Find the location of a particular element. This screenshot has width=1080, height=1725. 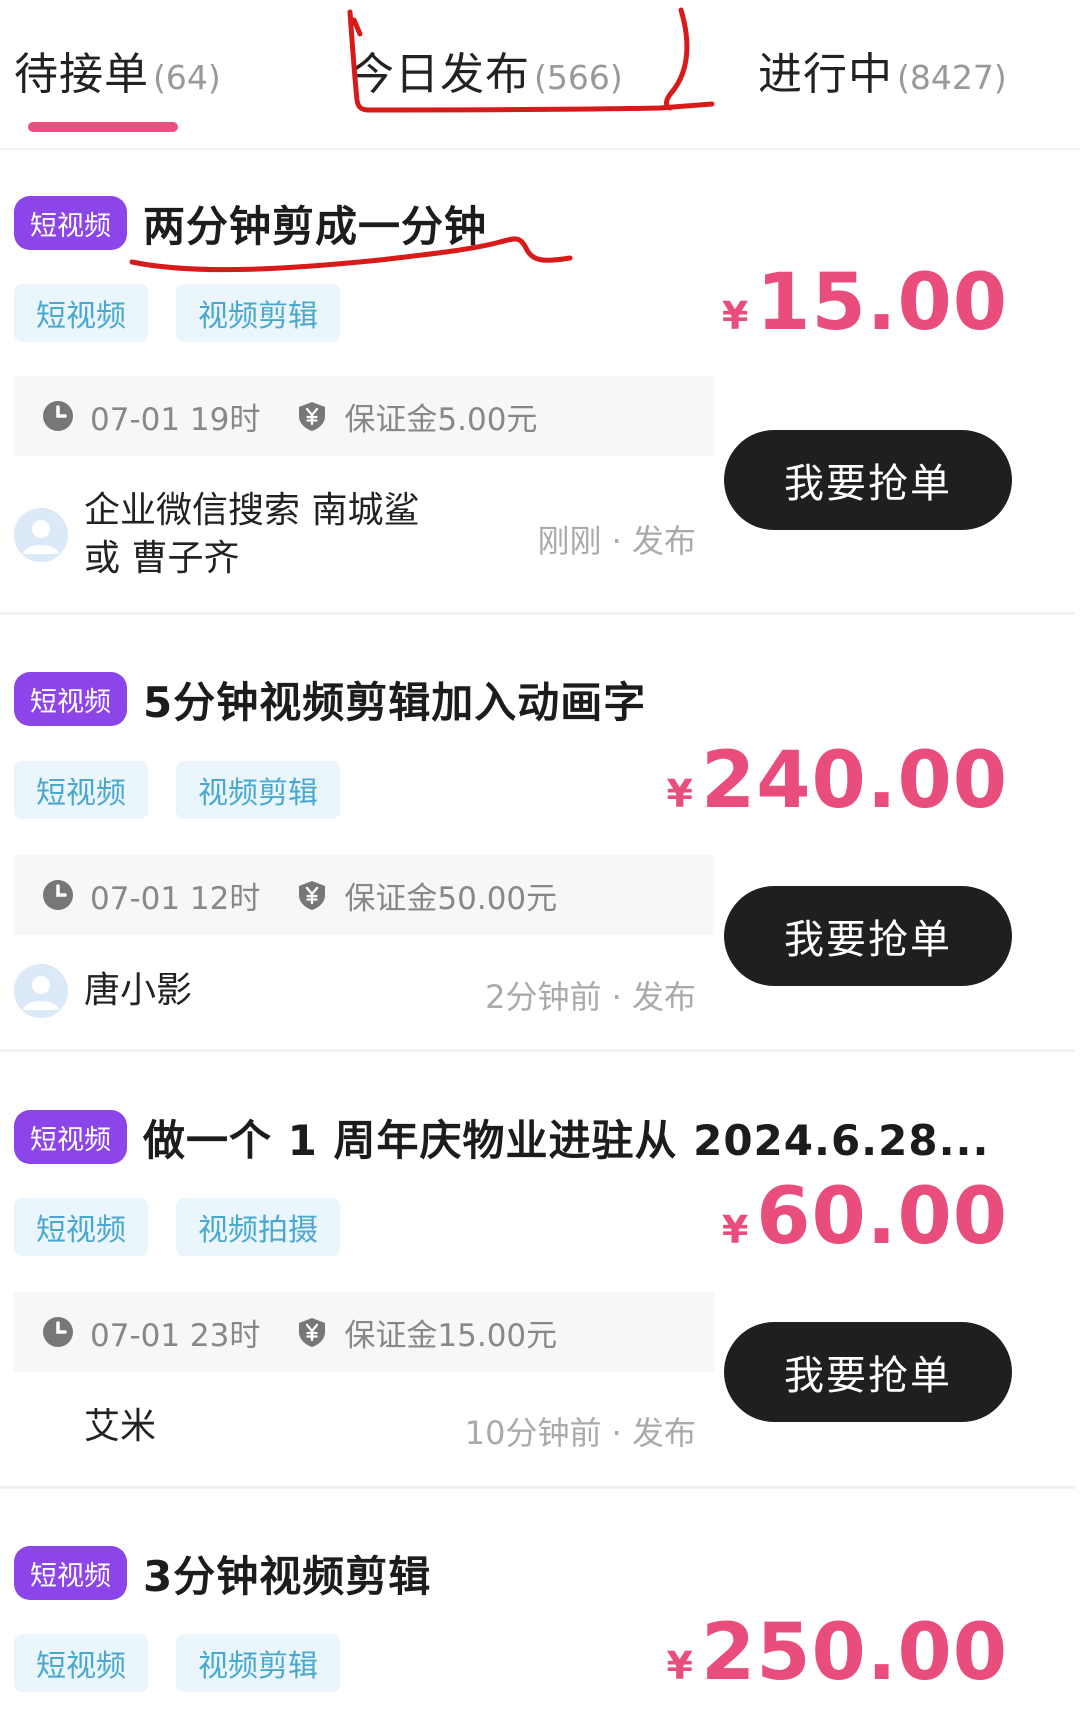

order-title-row: 短视频 3分钟视频剪辑 is located at coordinates (222, 1573).